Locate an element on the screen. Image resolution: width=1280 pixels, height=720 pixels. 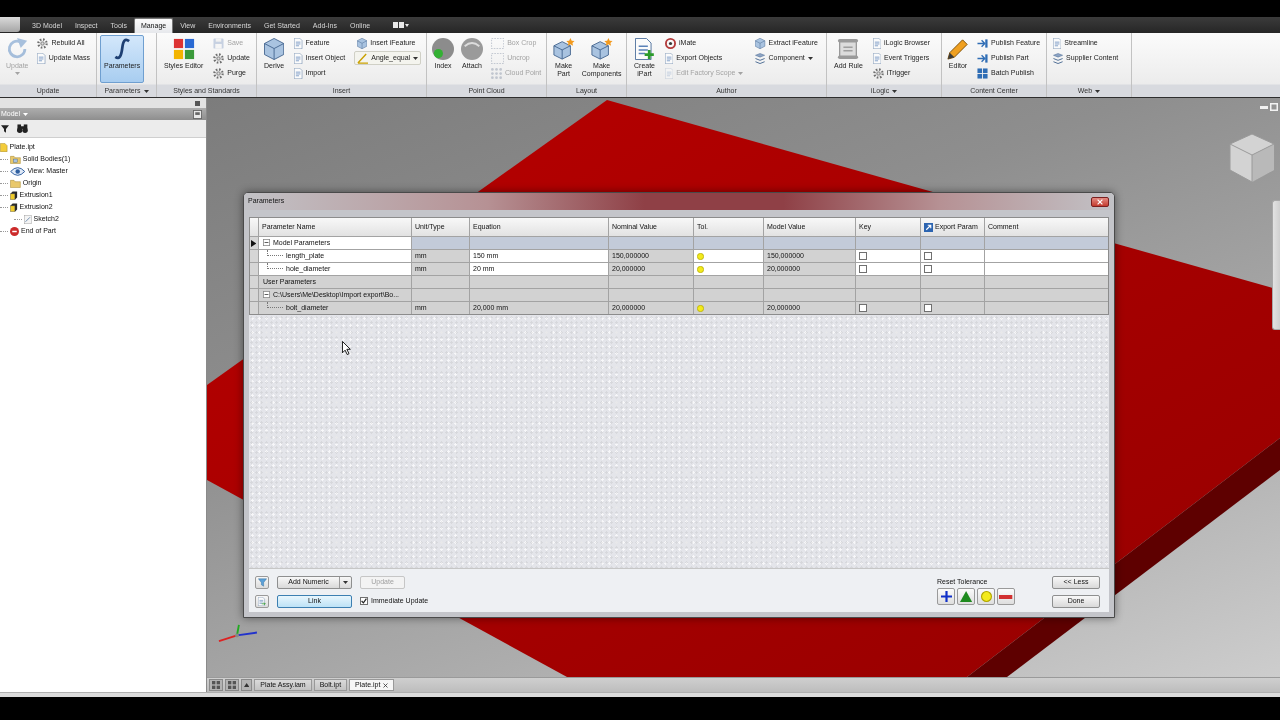
refresh-icon is located at coordinates (17, 49).